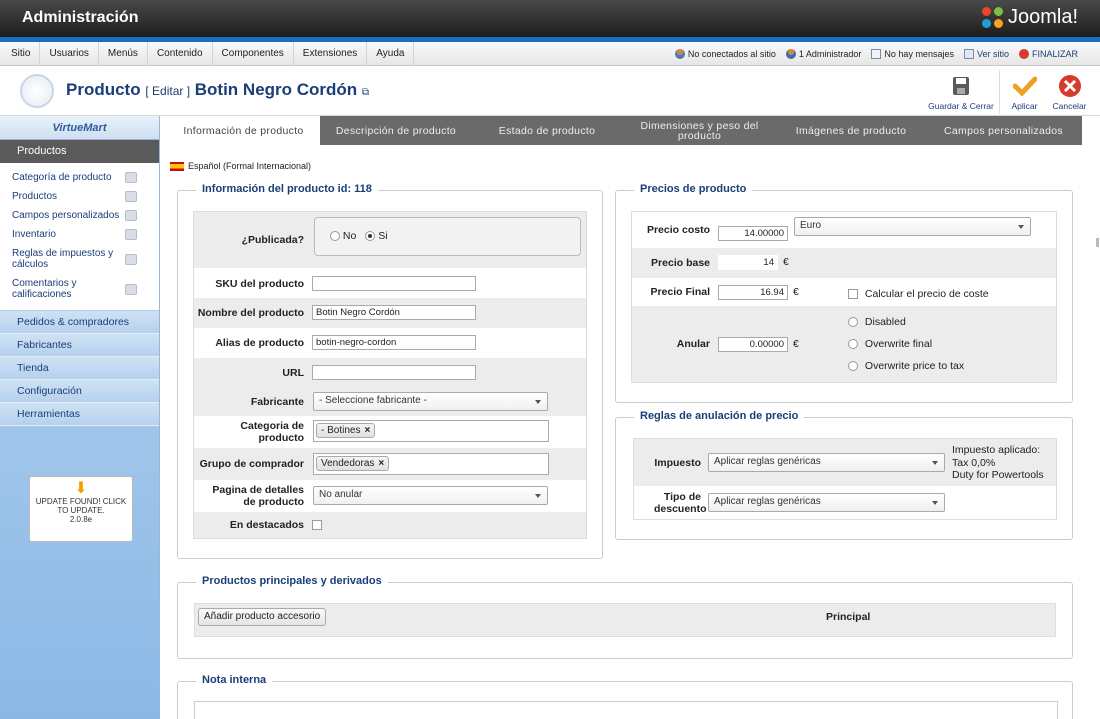 This screenshot has width=1100, height=719. What do you see at coordinates (1024, 86) in the screenshot?
I see `check-icon` at bounding box center [1024, 86].